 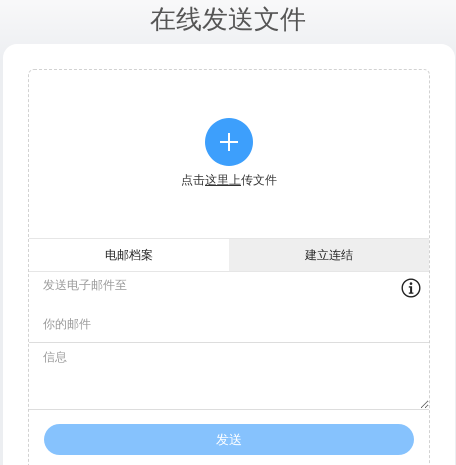 What do you see at coordinates (232, 324) in the screenshot?
I see `input-field: 你的邮件` at bounding box center [232, 324].